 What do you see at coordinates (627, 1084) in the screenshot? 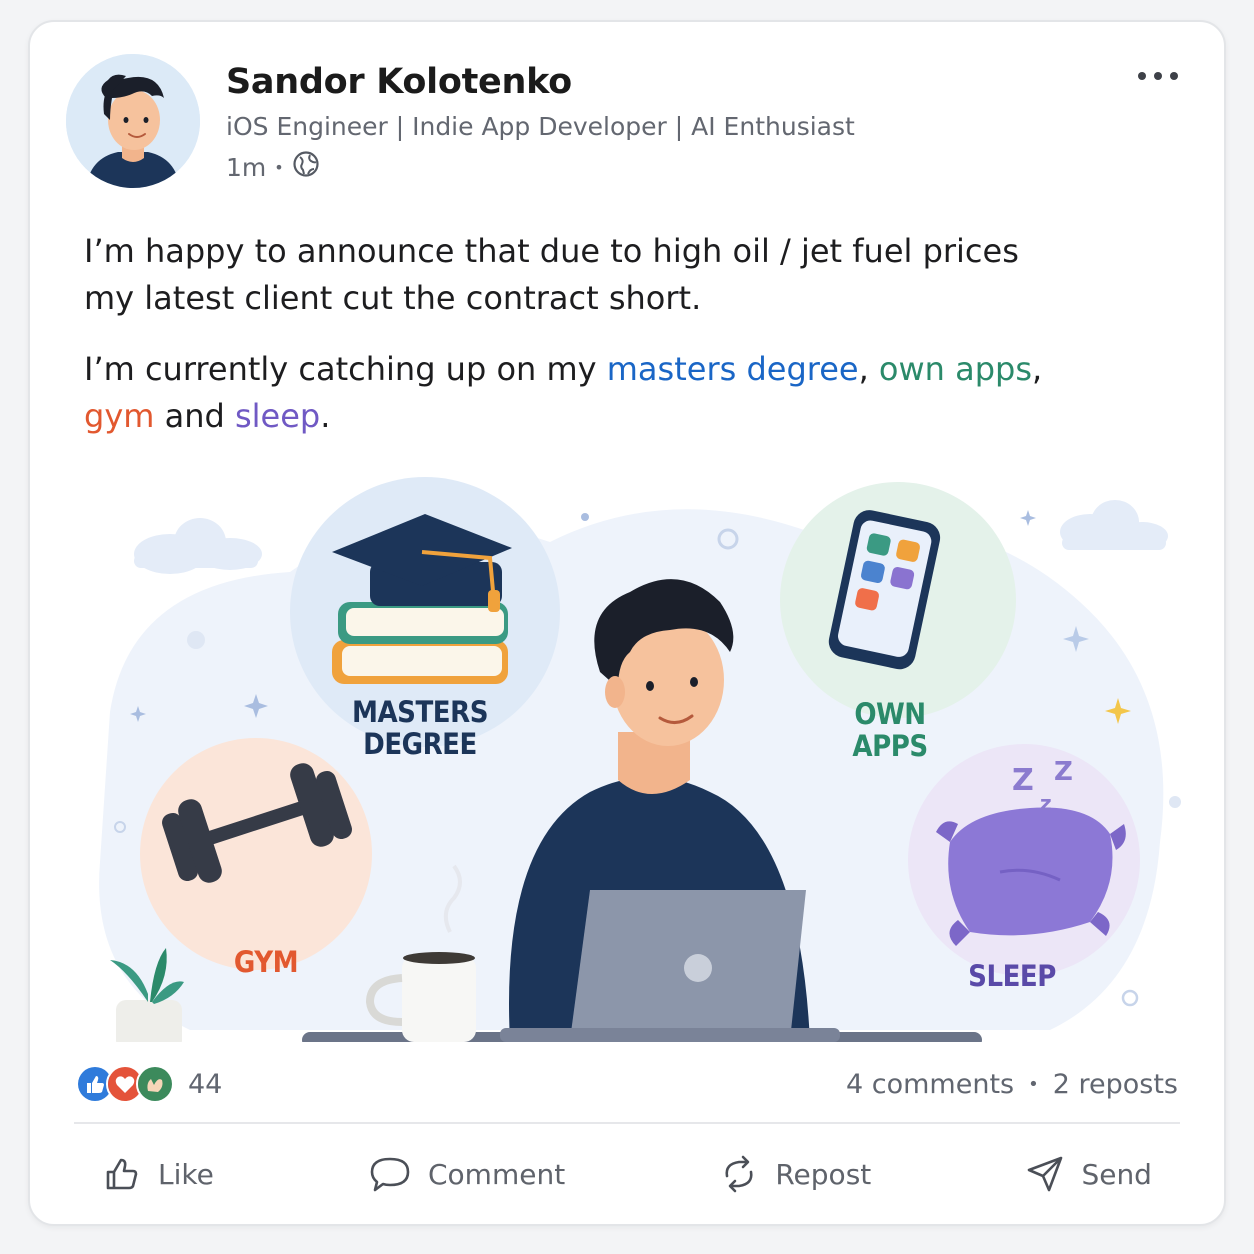
I see `social-counts: 44 4 comments • 2 reposts` at bounding box center [627, 1084].